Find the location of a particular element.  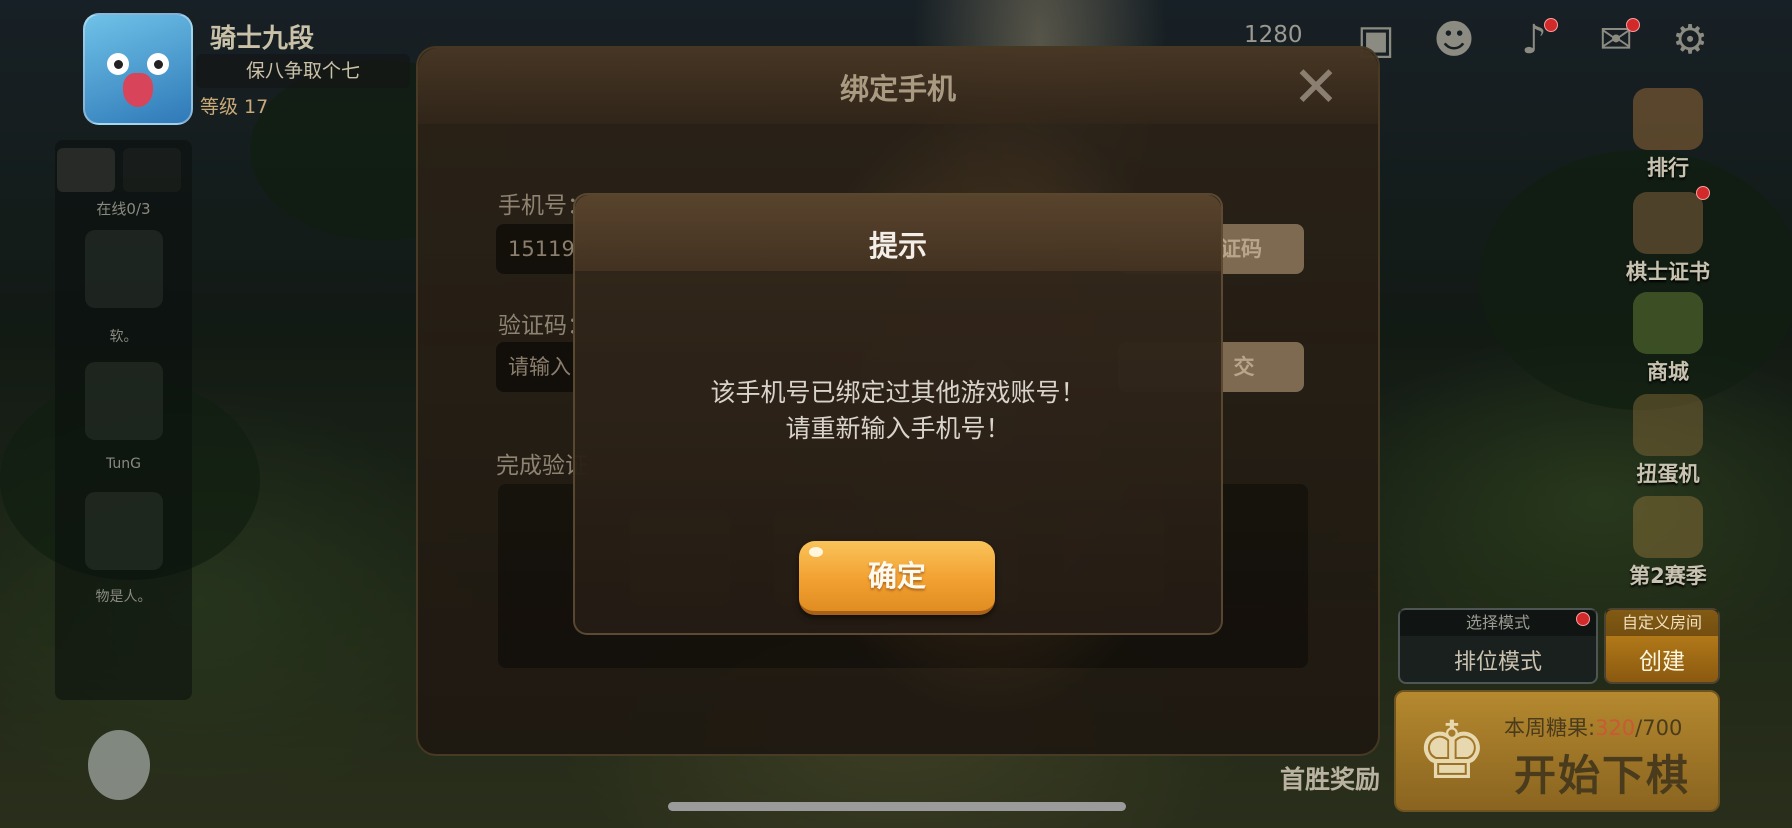

friends-panel: 在线0/3 软。 TunG 物是人。 is located at coordinates (123, 420).